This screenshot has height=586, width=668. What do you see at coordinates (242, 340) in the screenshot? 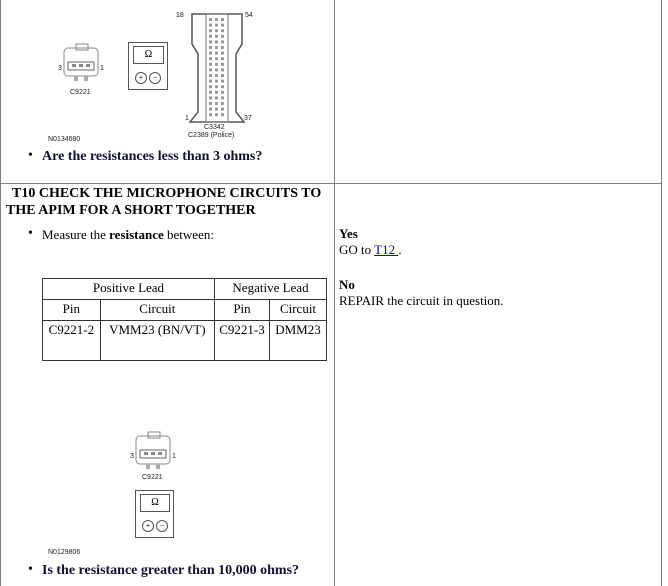
I see `table-cell: C9221-3` at bounding box center [242, 340].